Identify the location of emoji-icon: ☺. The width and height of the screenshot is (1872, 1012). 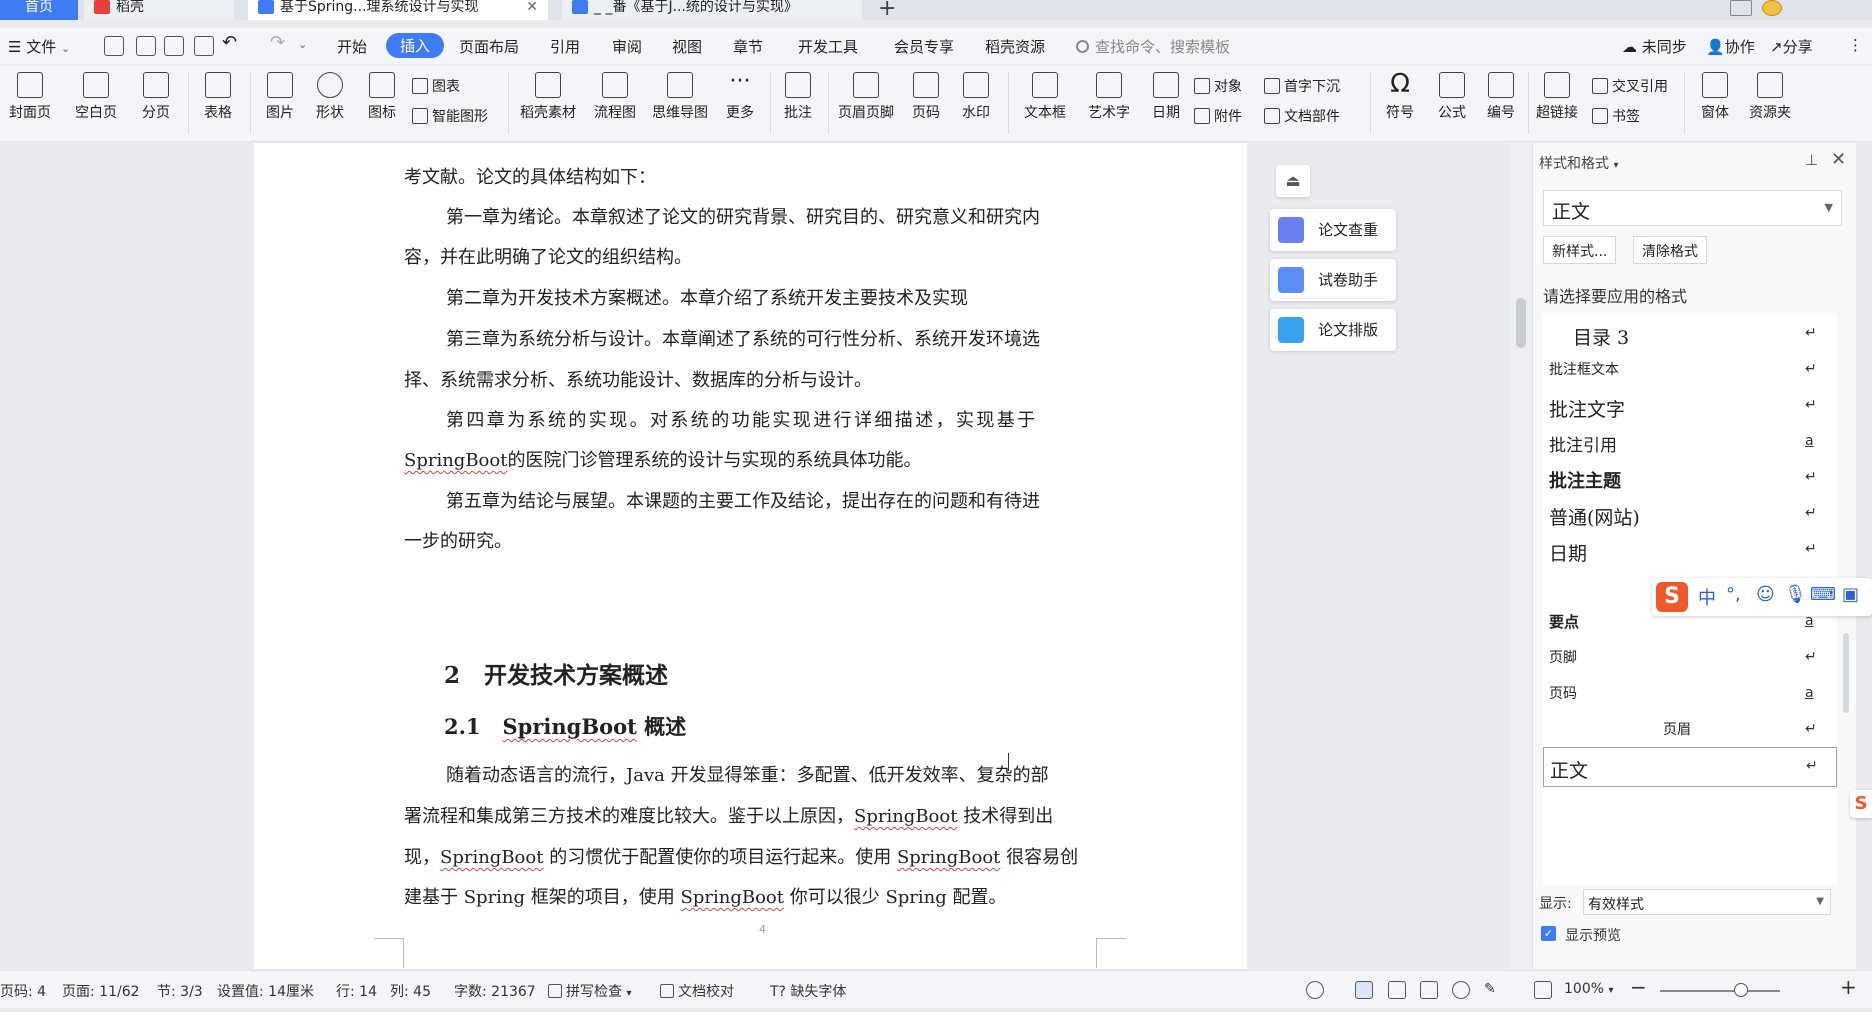
(1765, 594).